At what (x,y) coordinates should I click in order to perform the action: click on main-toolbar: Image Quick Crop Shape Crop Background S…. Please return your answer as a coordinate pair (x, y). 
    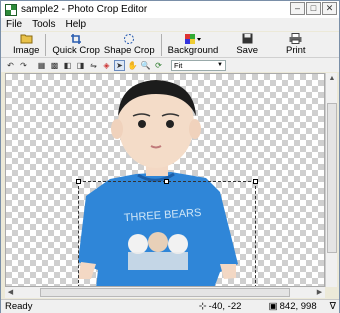
    Looking at the image, I should click on (170, 45).